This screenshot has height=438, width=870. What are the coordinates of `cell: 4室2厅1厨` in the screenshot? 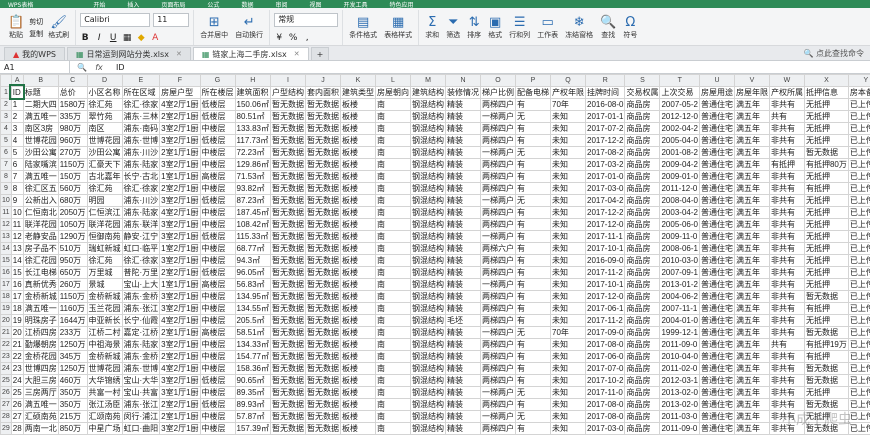 It's located at (180, 104).